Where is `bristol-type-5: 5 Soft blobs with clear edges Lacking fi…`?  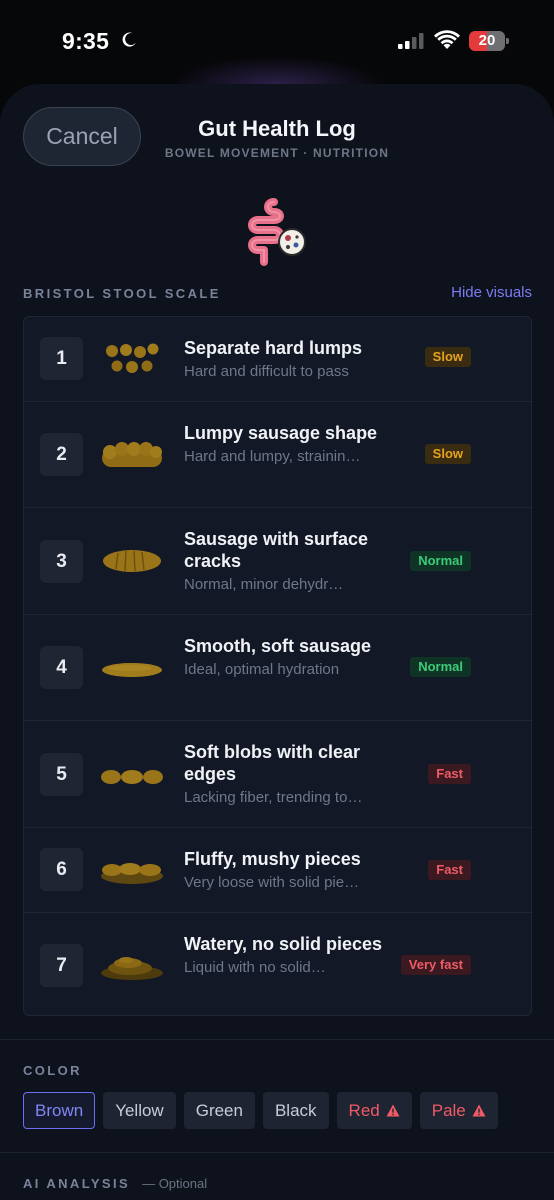
bristol-type-5: 5 Soft blobs with clear edges Lacking fi… is located at coordinates (277, 773).